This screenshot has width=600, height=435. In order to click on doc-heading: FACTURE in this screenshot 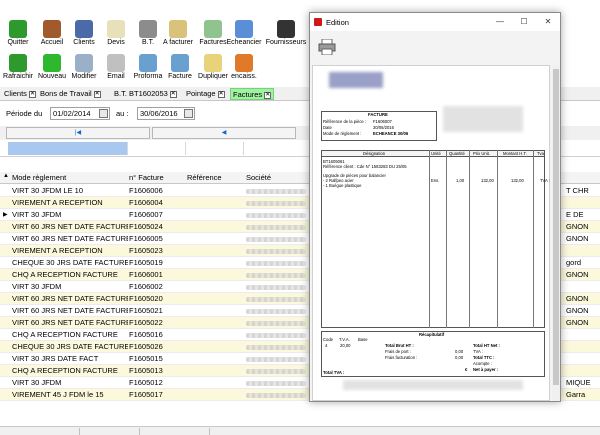, I will do `click(378, 114)`.